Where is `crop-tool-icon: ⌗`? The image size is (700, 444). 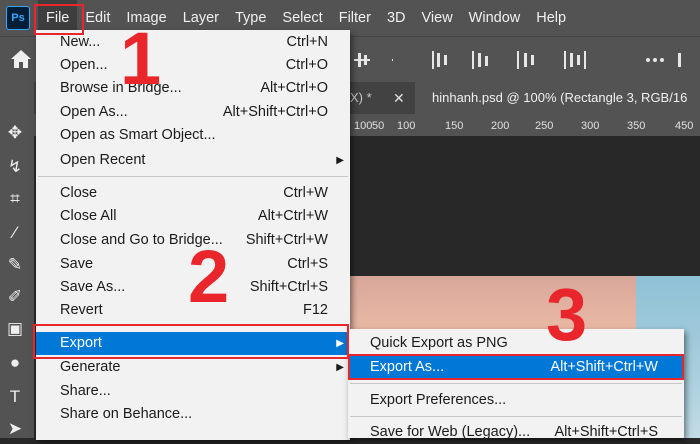
crop-tool-icon: ⌗ is located at coordinates (15, 199).